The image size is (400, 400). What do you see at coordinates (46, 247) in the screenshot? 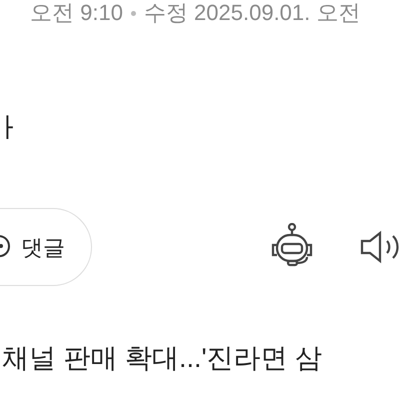
I see `comment-button: 댓글` at bounding box center [46, 247].